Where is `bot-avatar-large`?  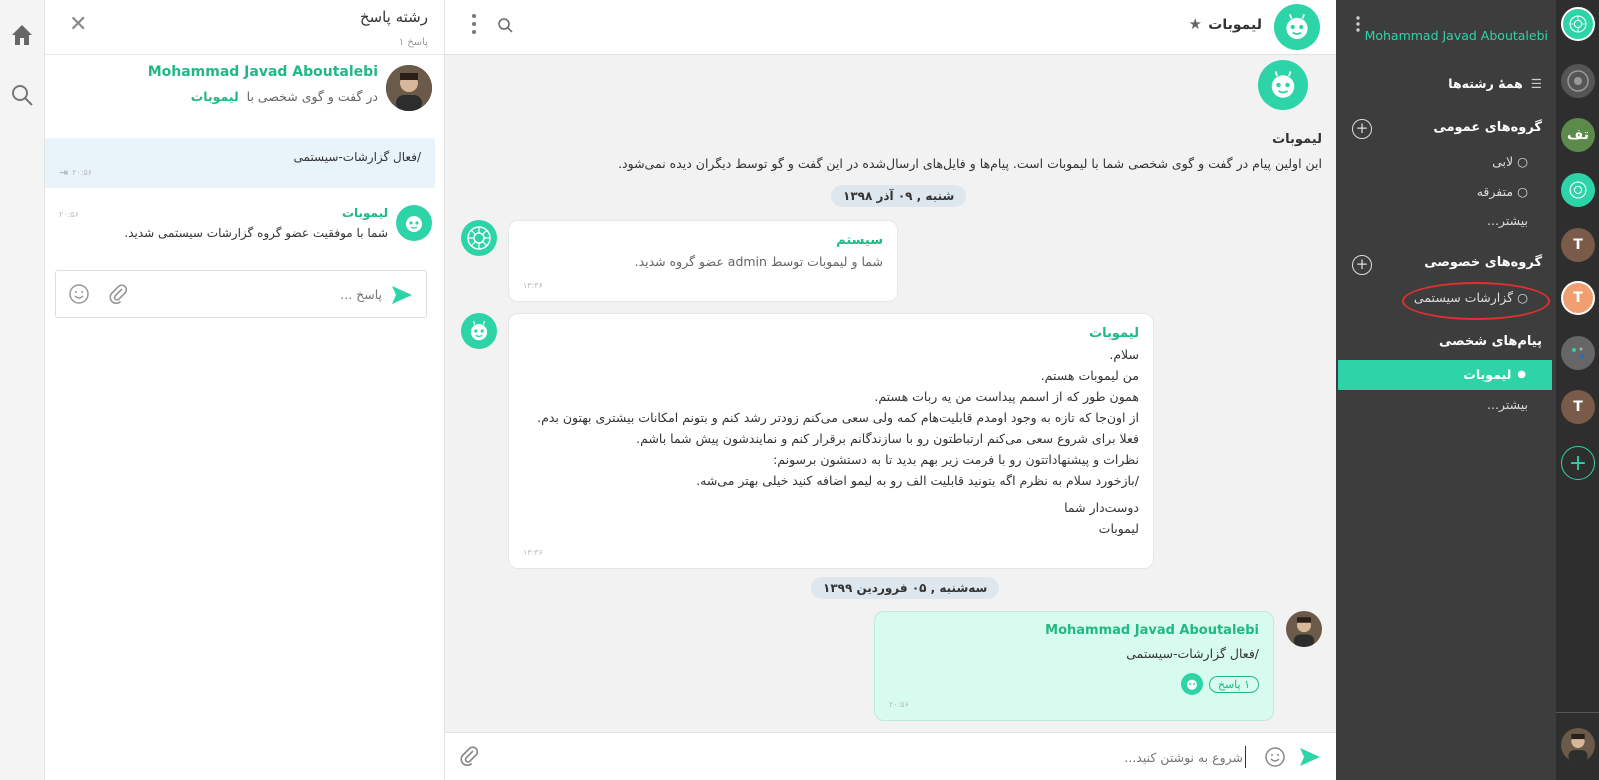
bot-avatar-large is located at coordinates (1283, 85).